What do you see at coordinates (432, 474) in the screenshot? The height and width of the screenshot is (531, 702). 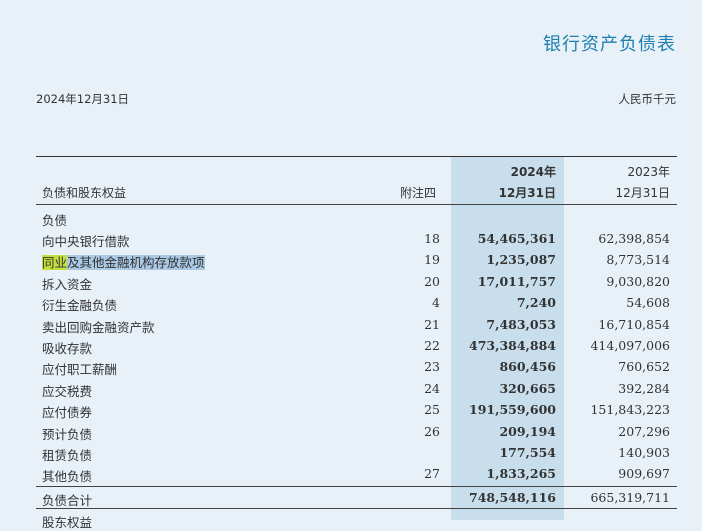 I see `row-note: 27` at bounding box center [432, 474].